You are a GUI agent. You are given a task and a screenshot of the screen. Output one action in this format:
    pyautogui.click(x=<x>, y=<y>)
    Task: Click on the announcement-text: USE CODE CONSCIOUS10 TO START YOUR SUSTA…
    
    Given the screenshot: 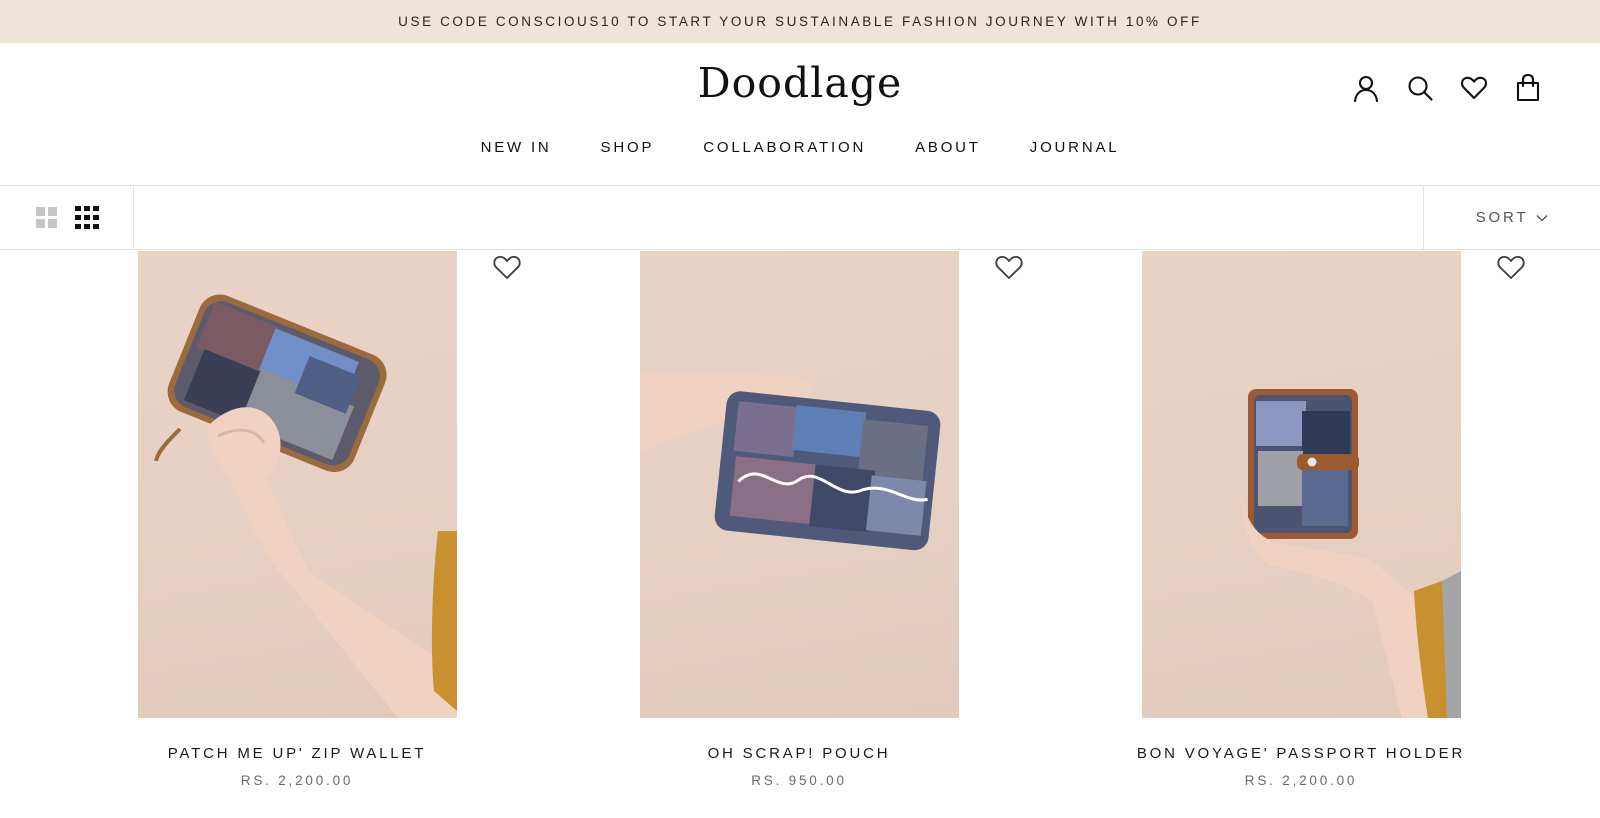 What is the action you would take?
    pyautogui.click(x=800, y=21)
    